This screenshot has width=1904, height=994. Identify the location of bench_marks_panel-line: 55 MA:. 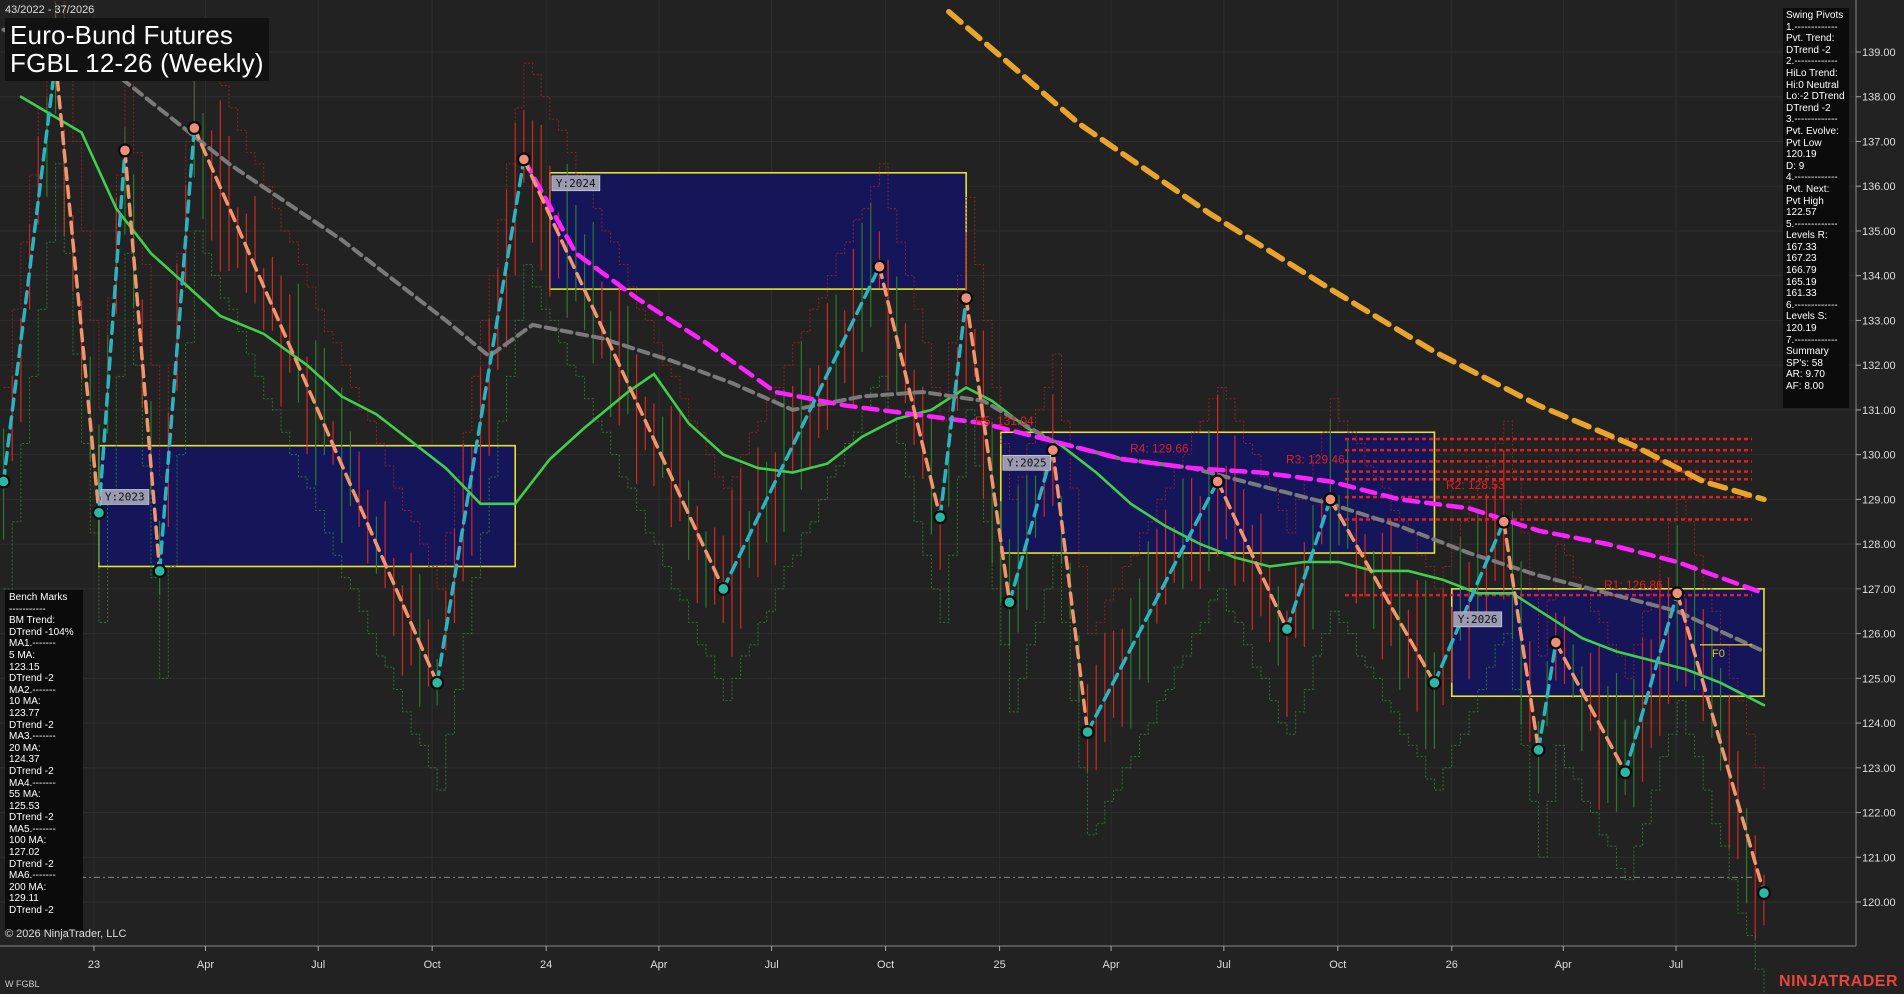
(25, 795).